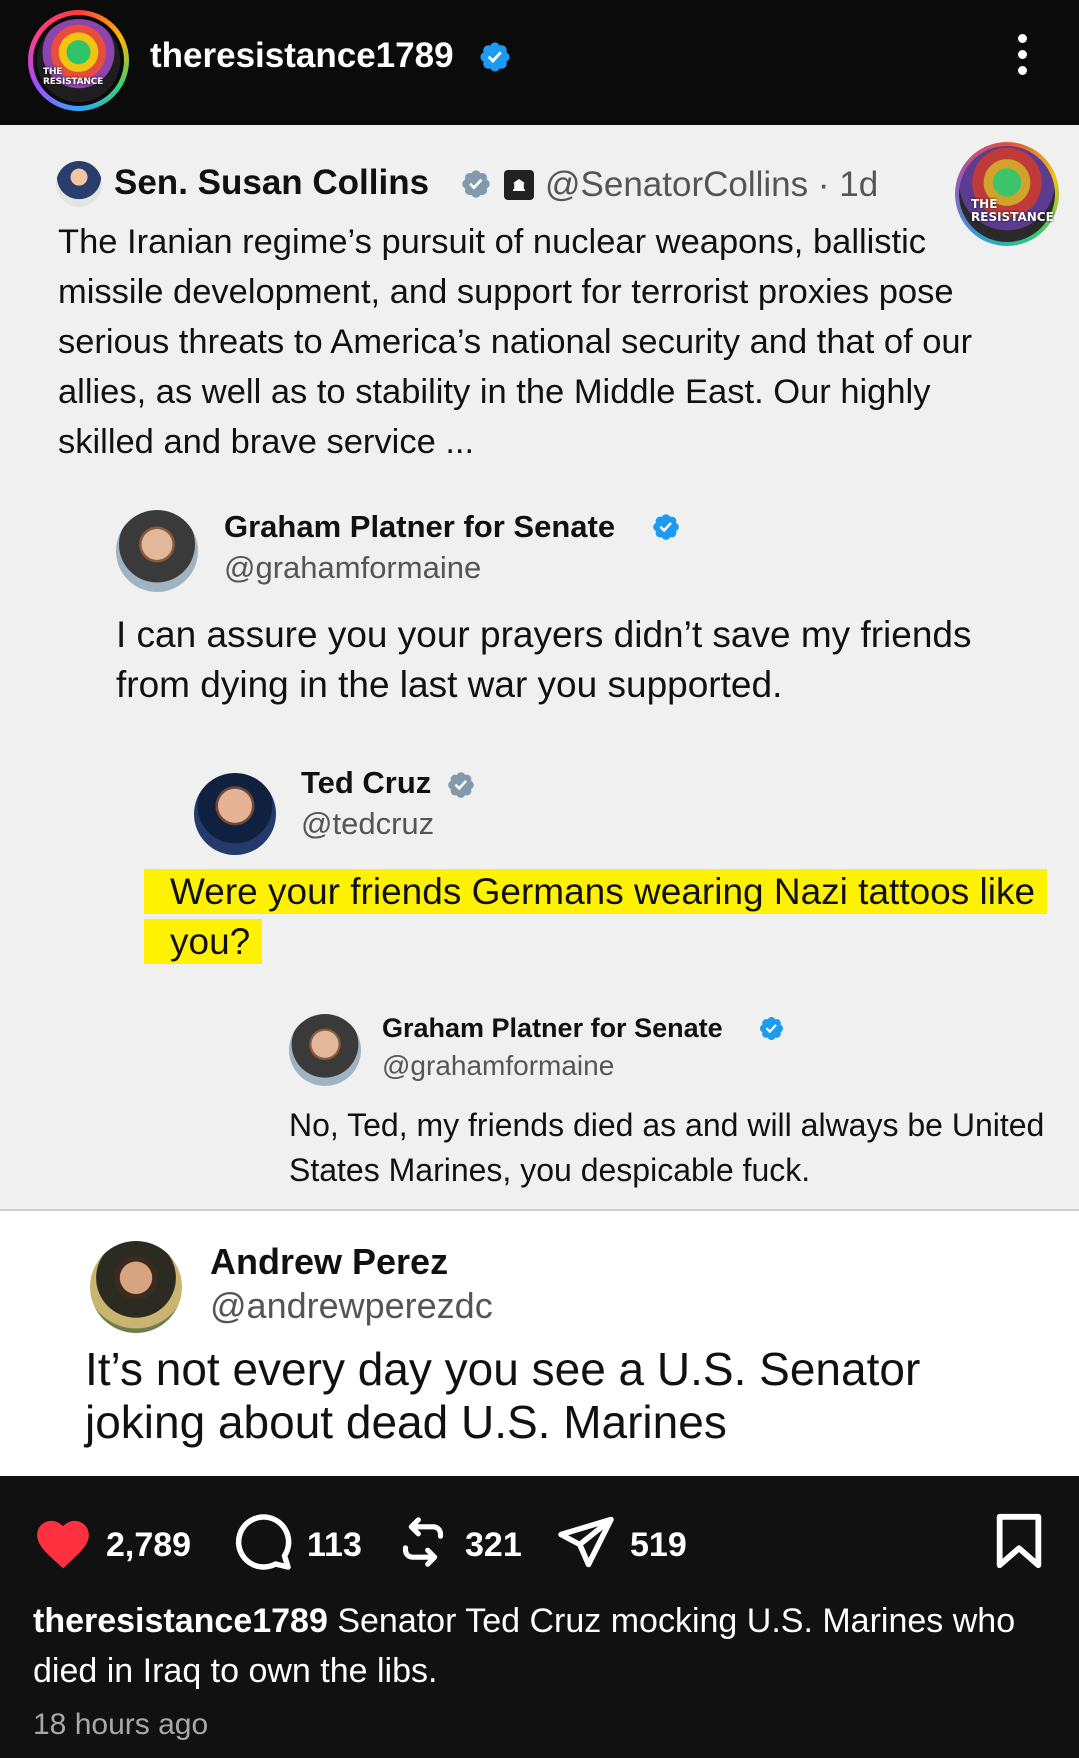 This screenshot has width=1079, height=1758. Describe the element at coordinates (149, 1545) in the screenshot. I see `like-count: 2,789` at that location.